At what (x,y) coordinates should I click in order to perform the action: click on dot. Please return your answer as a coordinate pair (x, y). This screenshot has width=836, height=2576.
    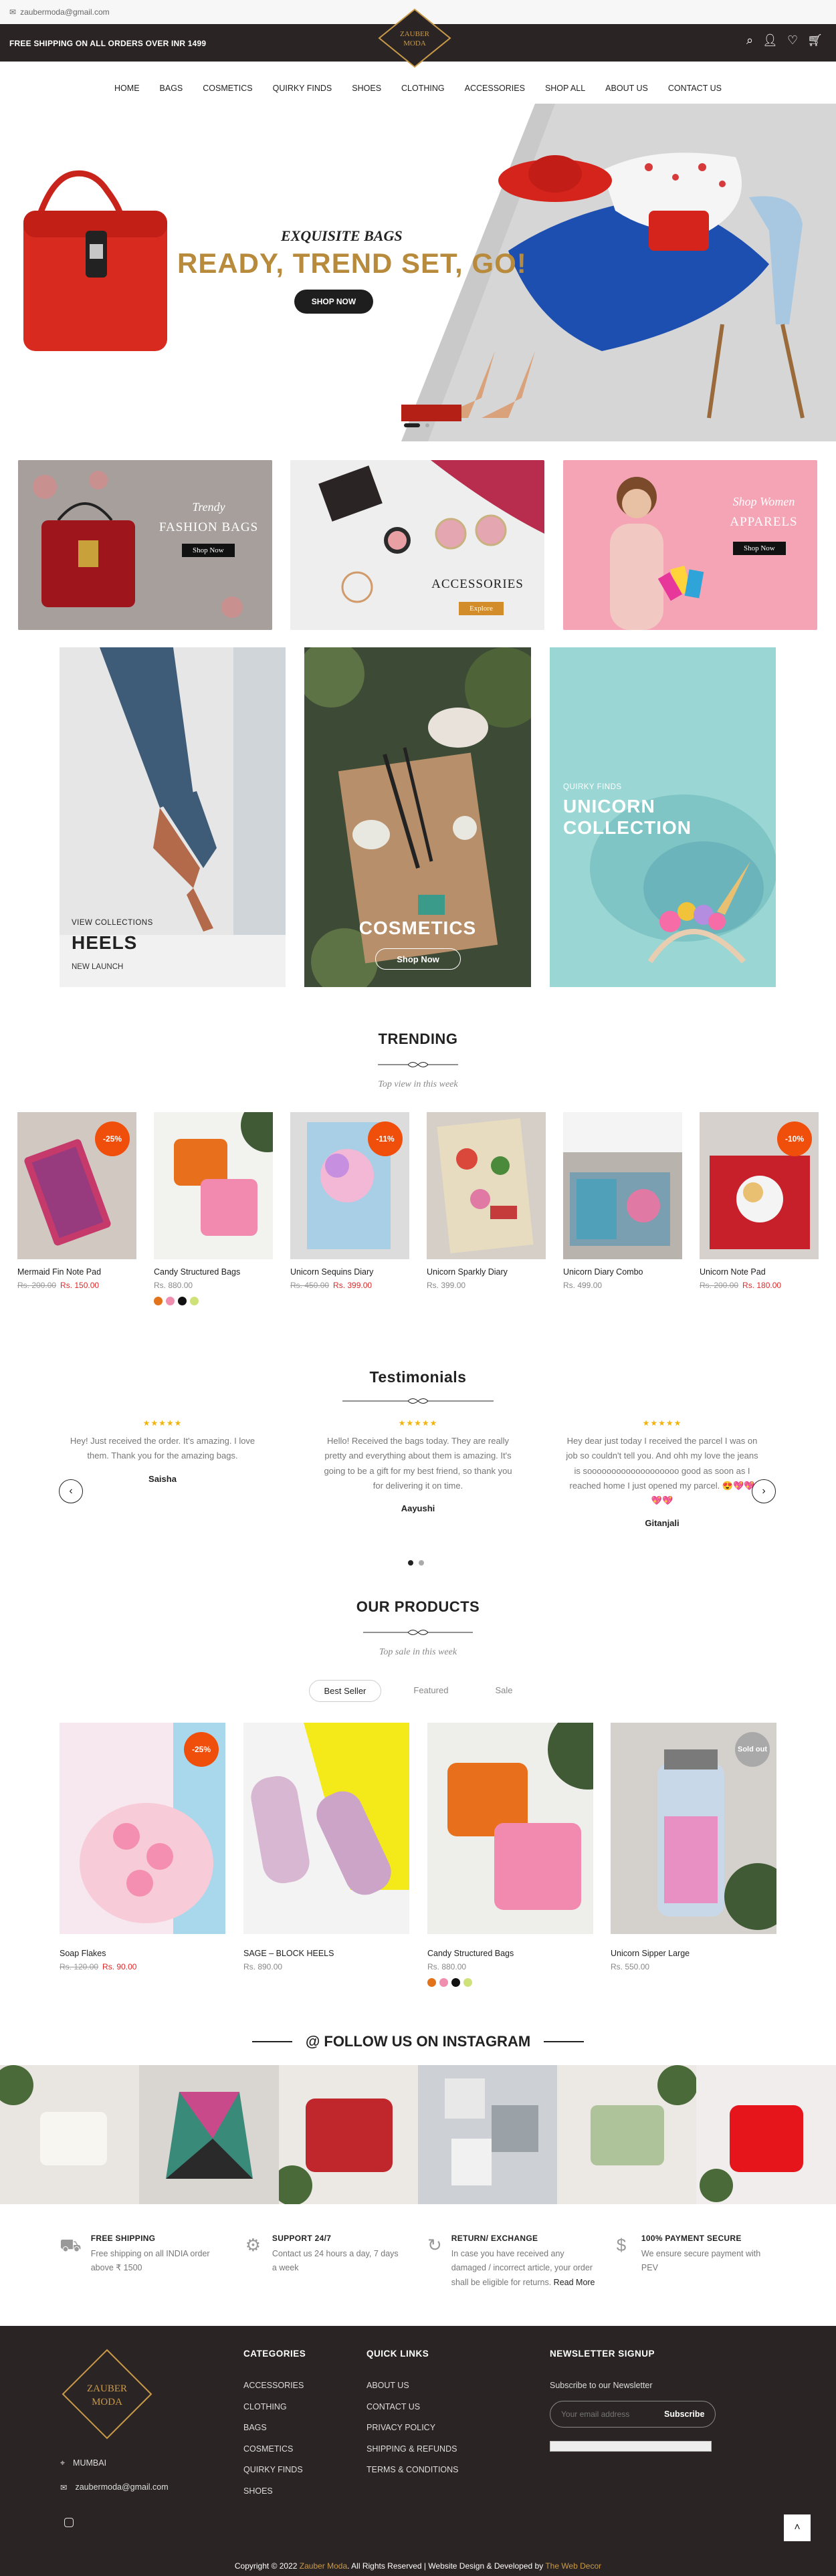
    Looking at the image, I should click on (421, 1563).